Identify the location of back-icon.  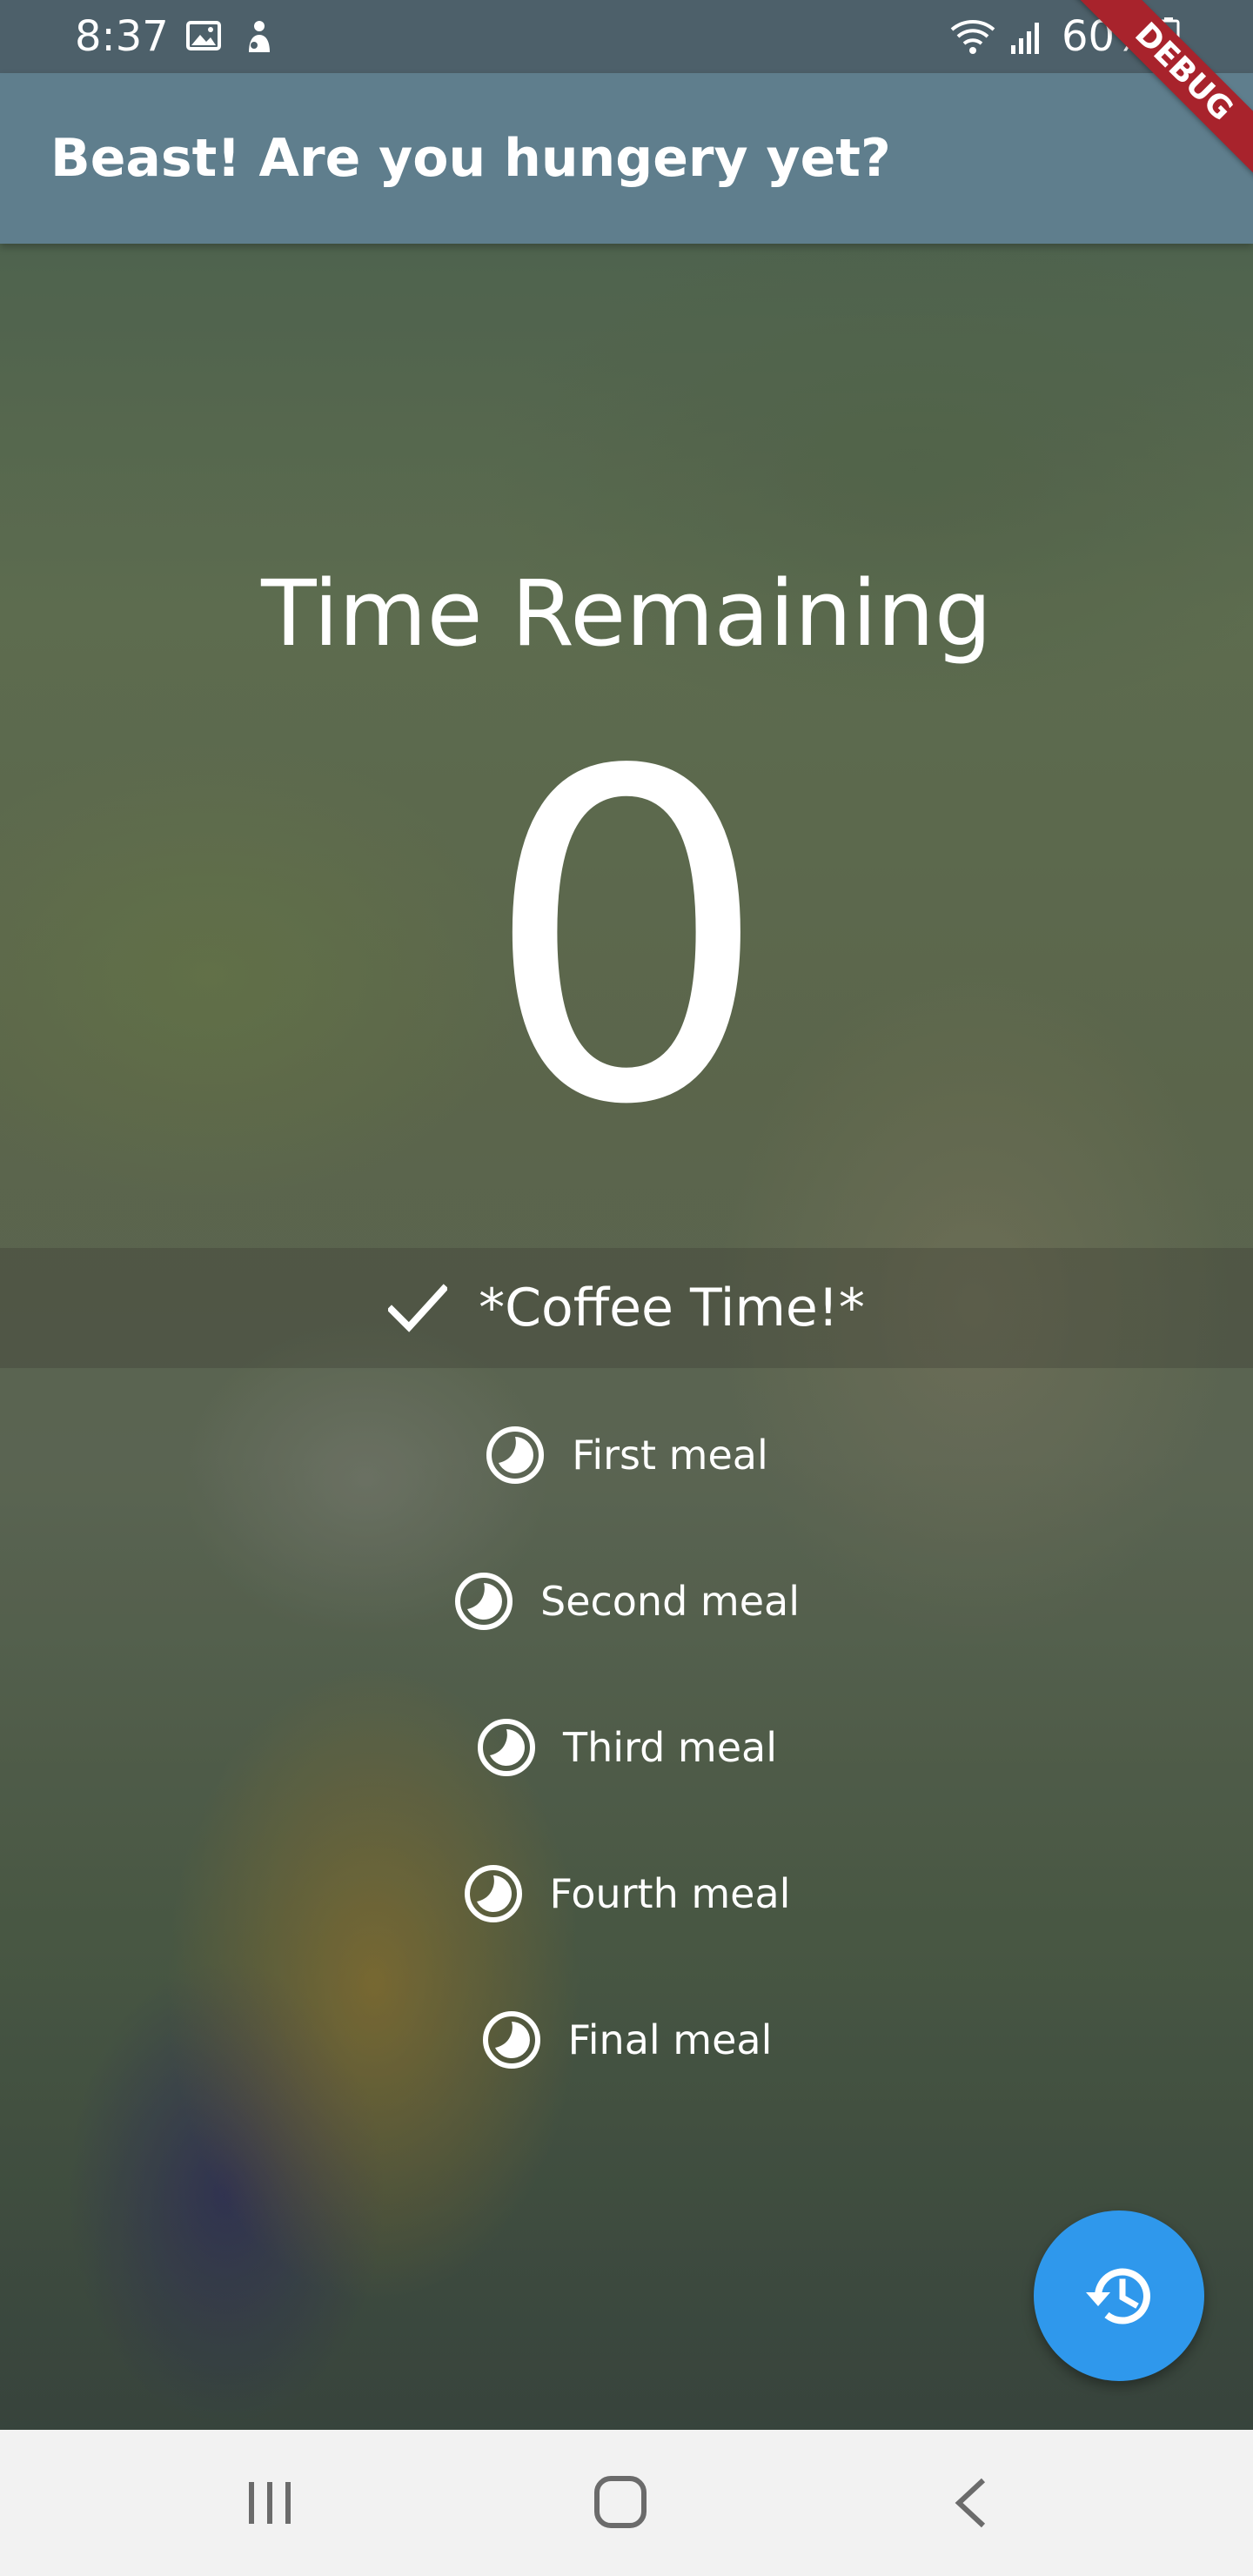
(971, 2503).